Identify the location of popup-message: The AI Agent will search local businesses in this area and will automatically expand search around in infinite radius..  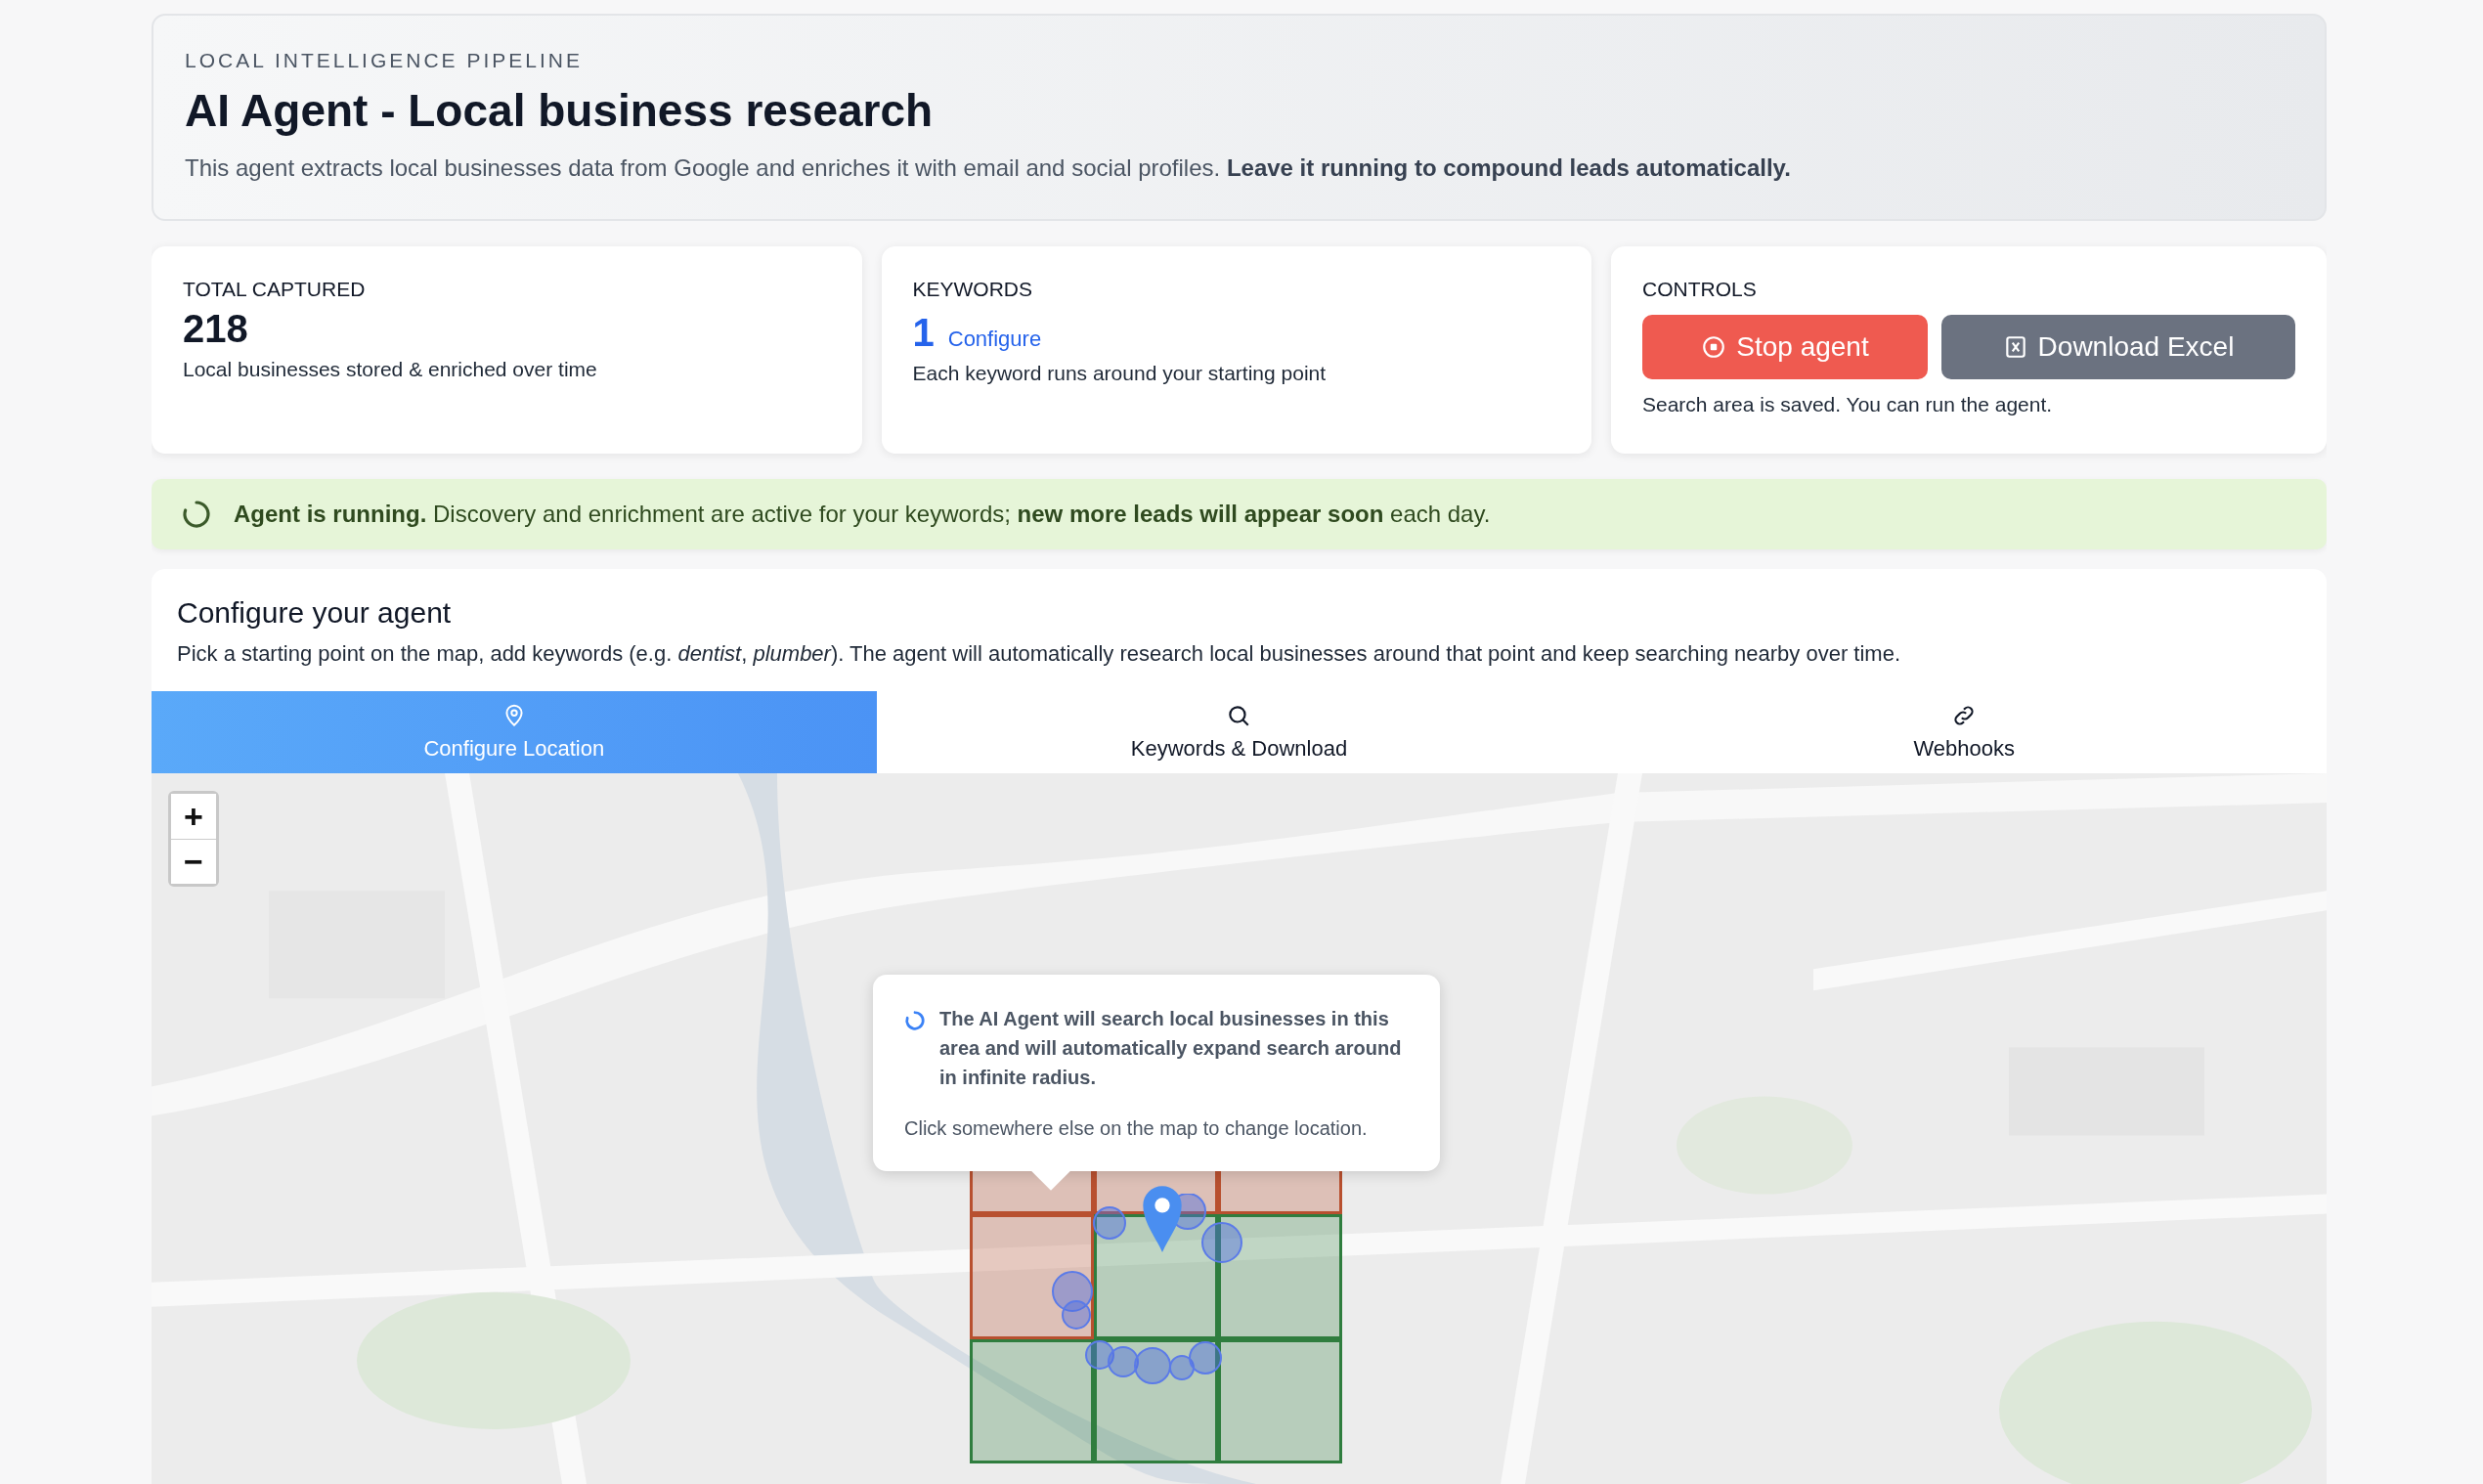
(1171, 1048).